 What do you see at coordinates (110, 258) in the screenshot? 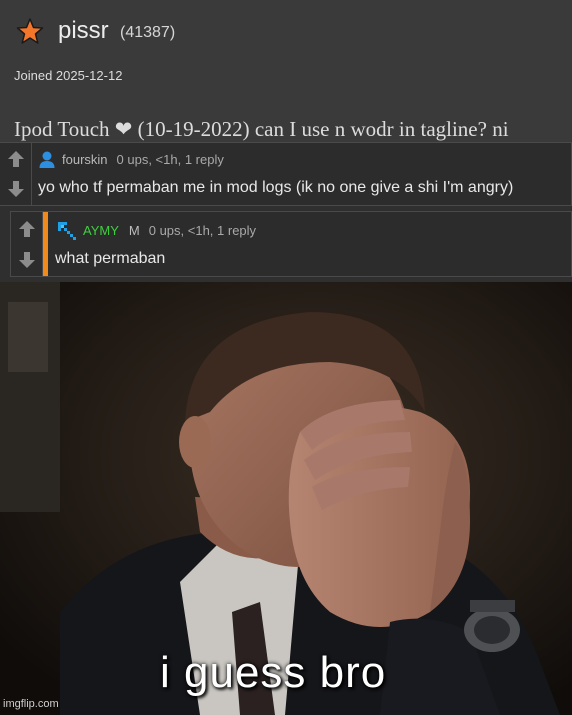
I see `comment-text: what permaban` at bounding box center [110, 258].